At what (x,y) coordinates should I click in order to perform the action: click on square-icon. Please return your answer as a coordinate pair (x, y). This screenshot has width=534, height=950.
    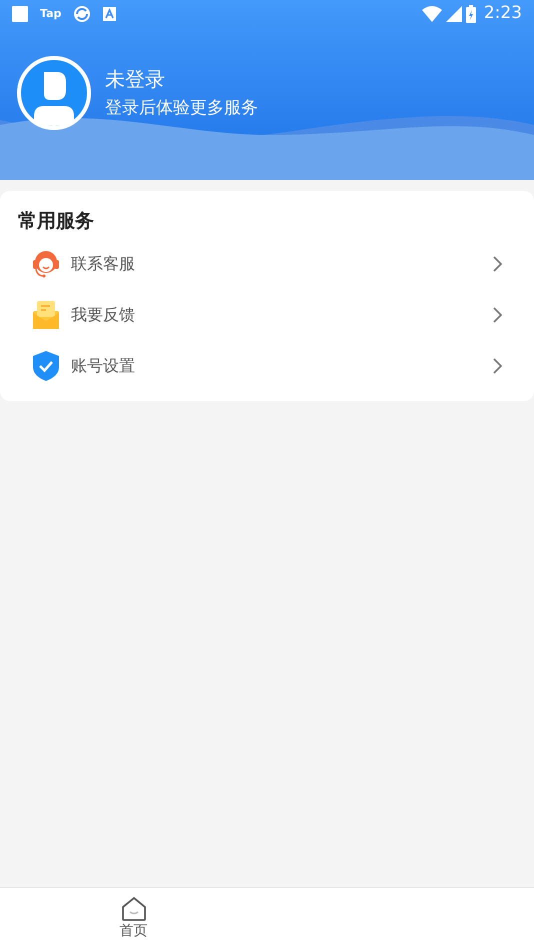
    Looking at the image, I should click on (20, 14).